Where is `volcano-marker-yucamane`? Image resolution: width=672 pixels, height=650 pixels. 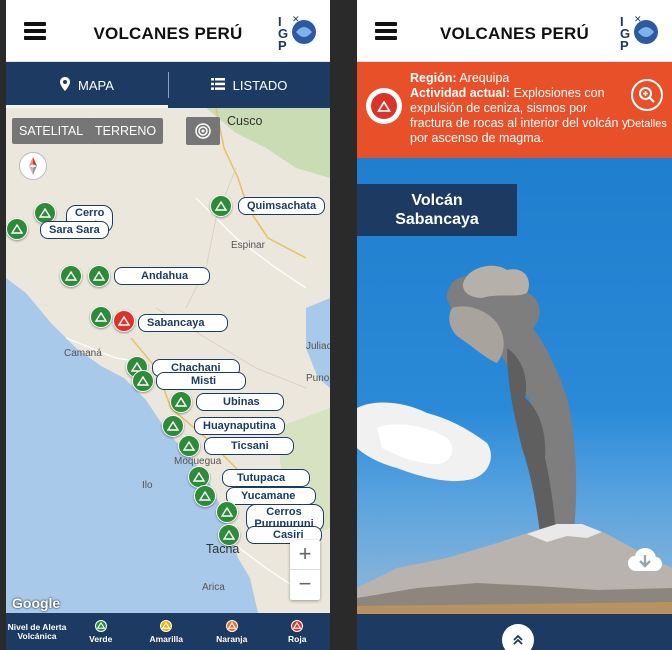 volcano-marker-yucamane is located at coordinates (205, 496).